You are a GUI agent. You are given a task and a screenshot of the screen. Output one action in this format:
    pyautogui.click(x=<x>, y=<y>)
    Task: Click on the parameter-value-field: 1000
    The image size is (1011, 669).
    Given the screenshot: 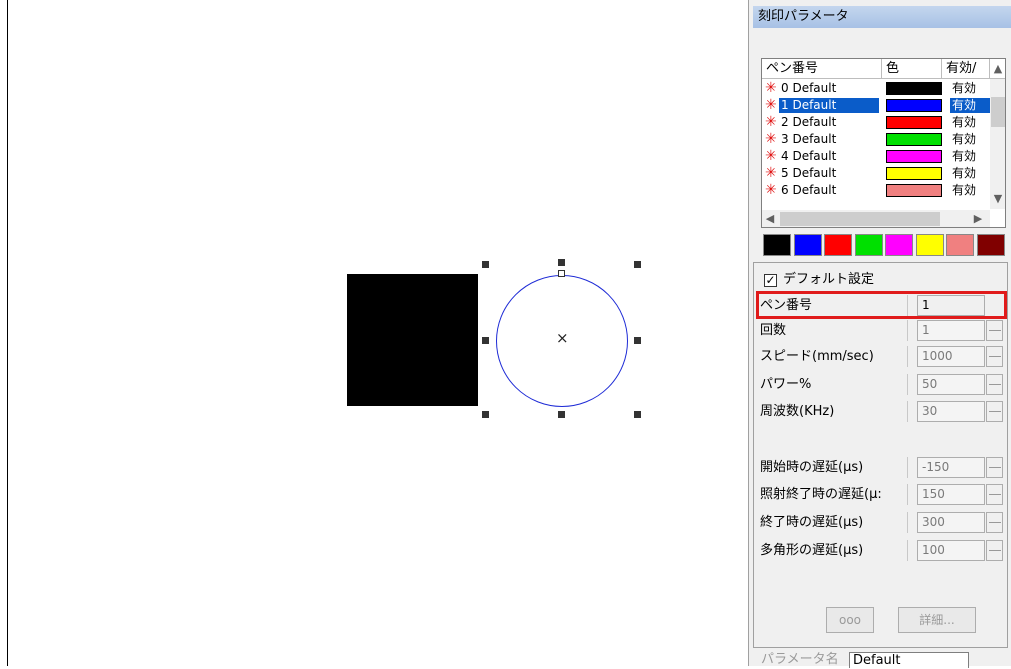 What is the action you would take?
    pyautogui.click(x=951, y=356)
    